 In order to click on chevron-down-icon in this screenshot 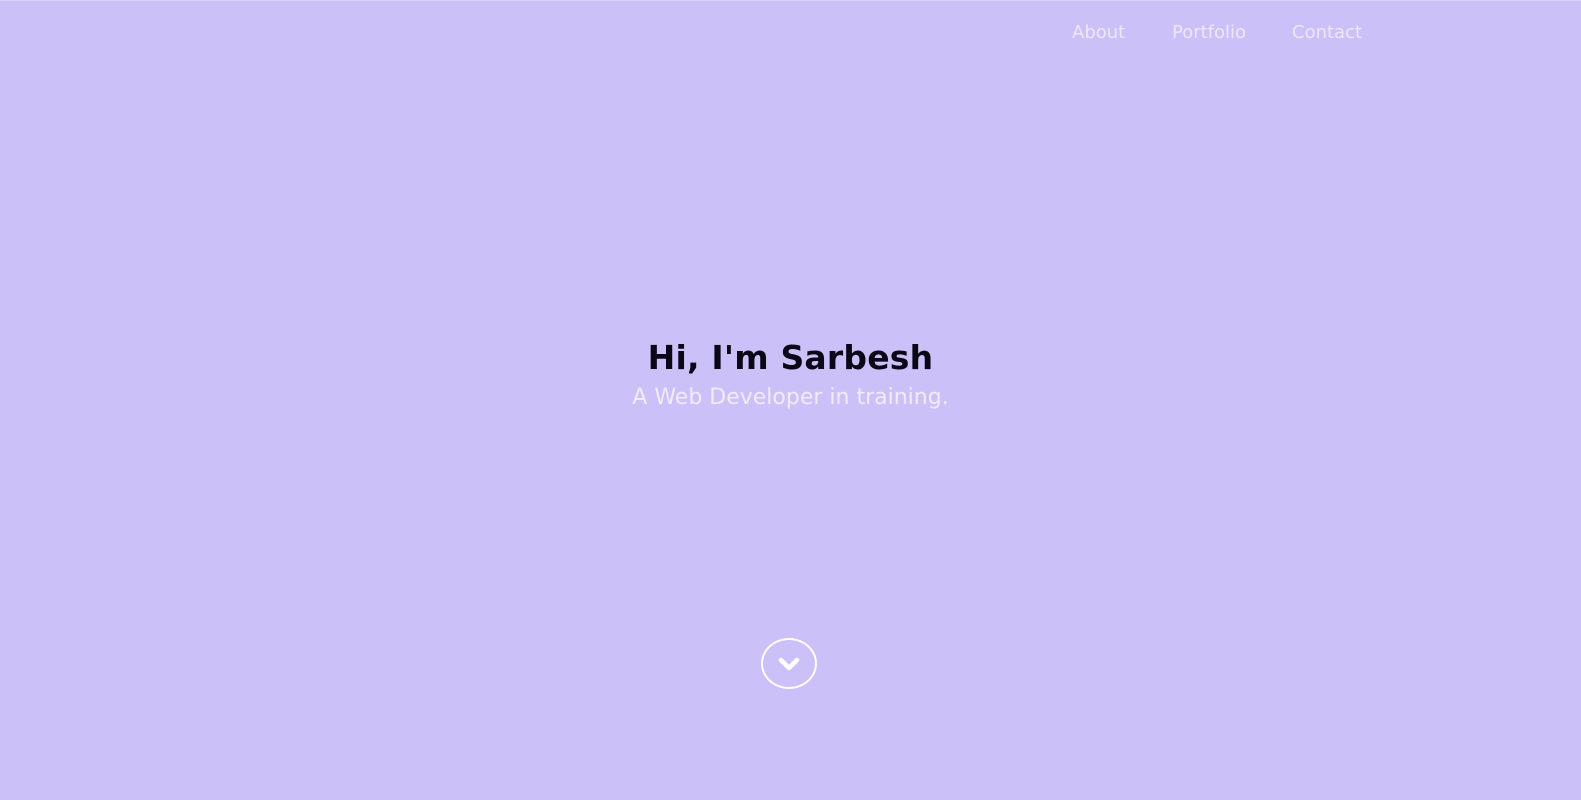, I will do `click(789, 663)`.